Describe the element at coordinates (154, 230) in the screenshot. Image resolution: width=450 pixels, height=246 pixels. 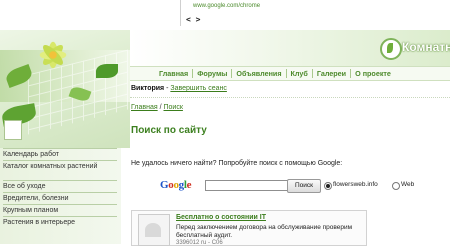
I see `ad-thumbnail` at that location.